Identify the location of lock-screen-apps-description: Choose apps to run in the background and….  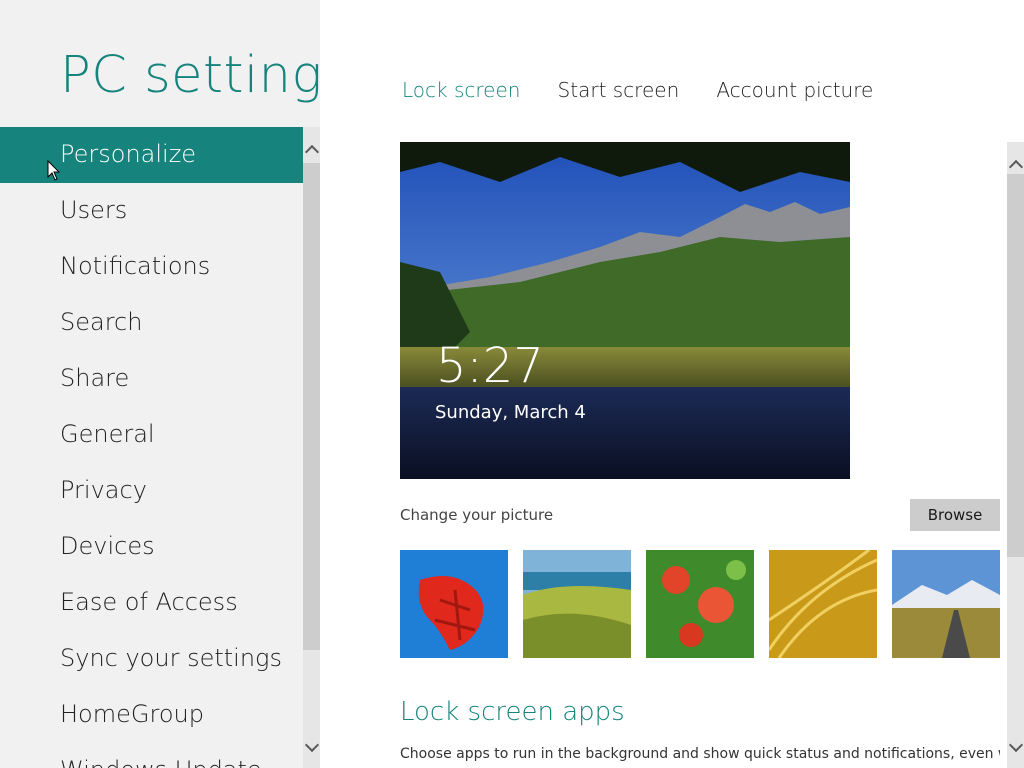
(700, 754).